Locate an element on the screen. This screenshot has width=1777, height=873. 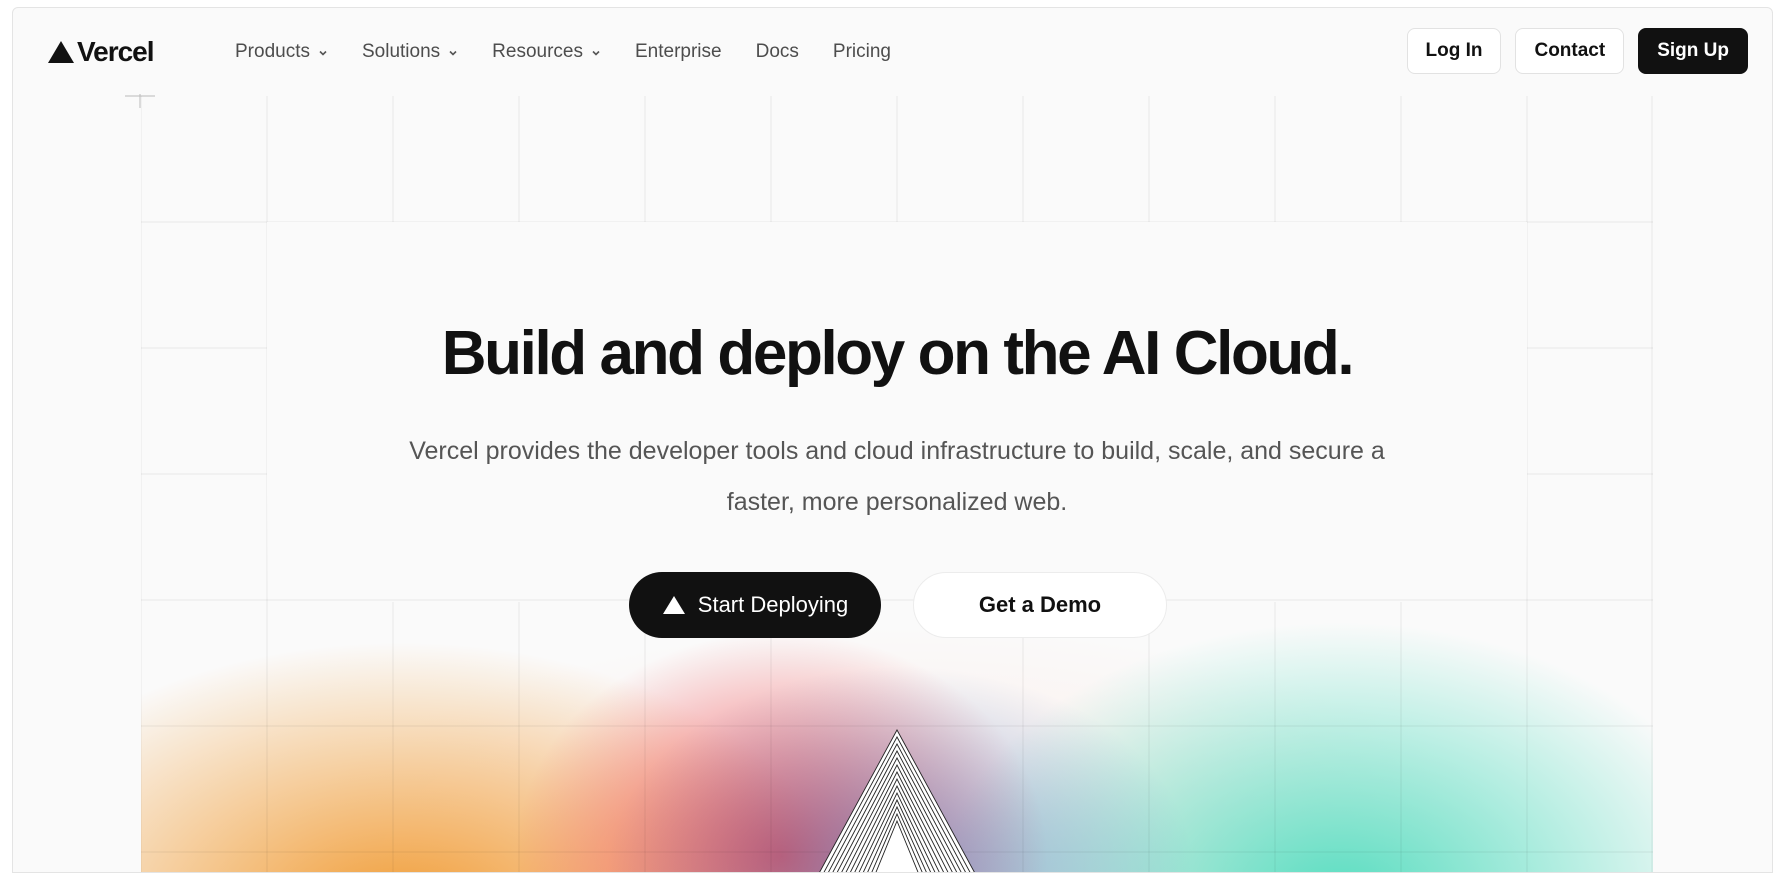
nav-item-label: Resources is located at coordinates (537, 51).